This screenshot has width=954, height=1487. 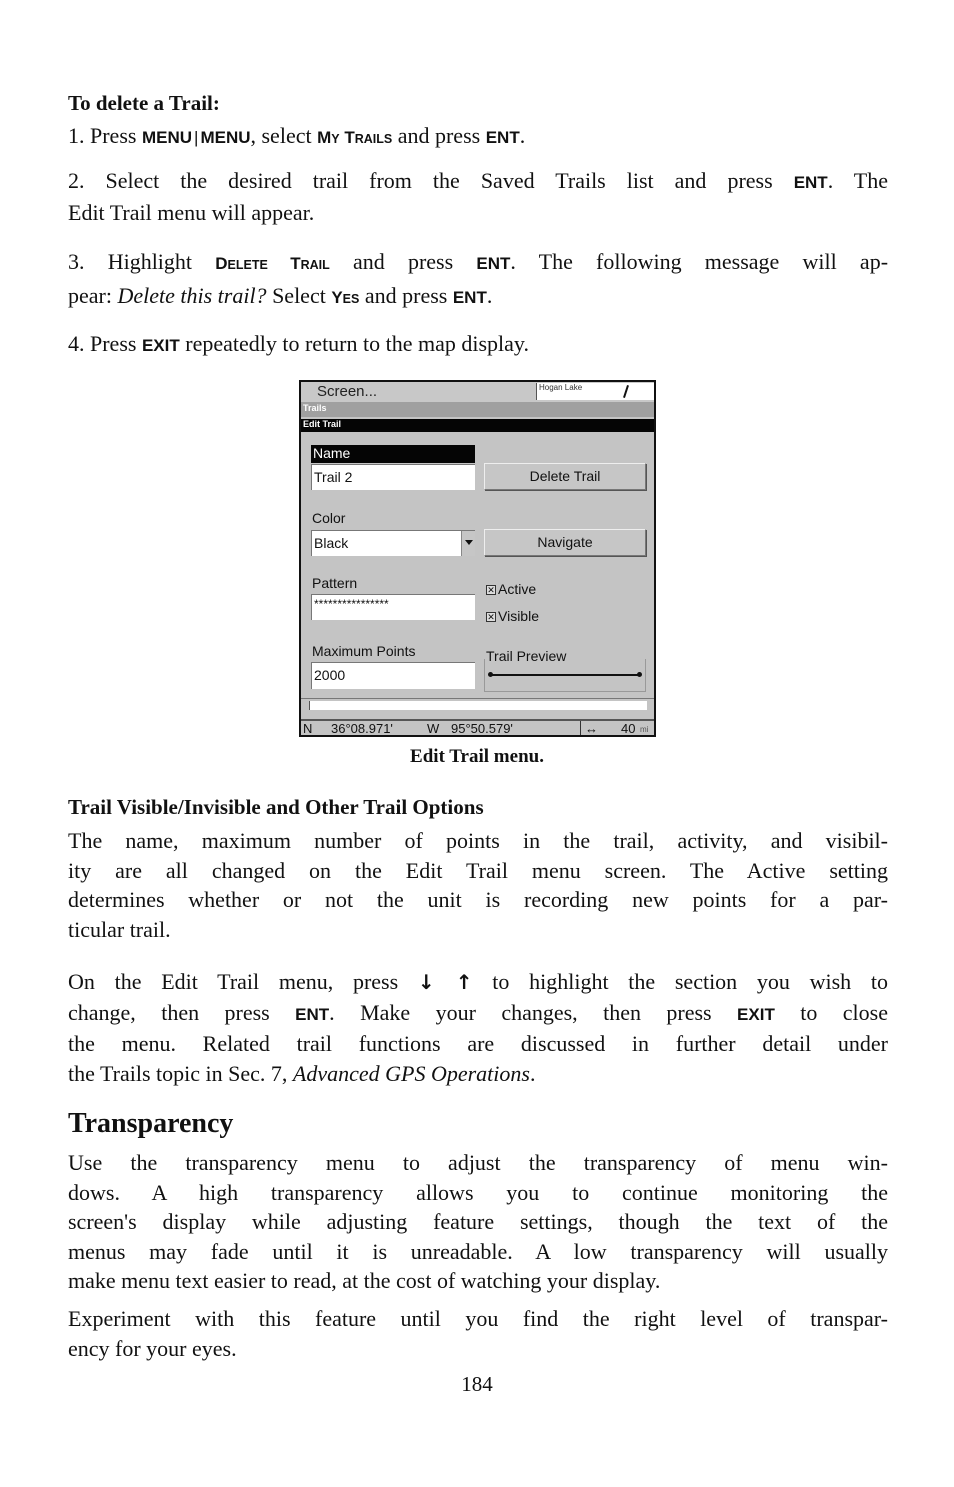 I want to click on arrow-keys-icon: ↓ ↑, so click(x=445, y=982).